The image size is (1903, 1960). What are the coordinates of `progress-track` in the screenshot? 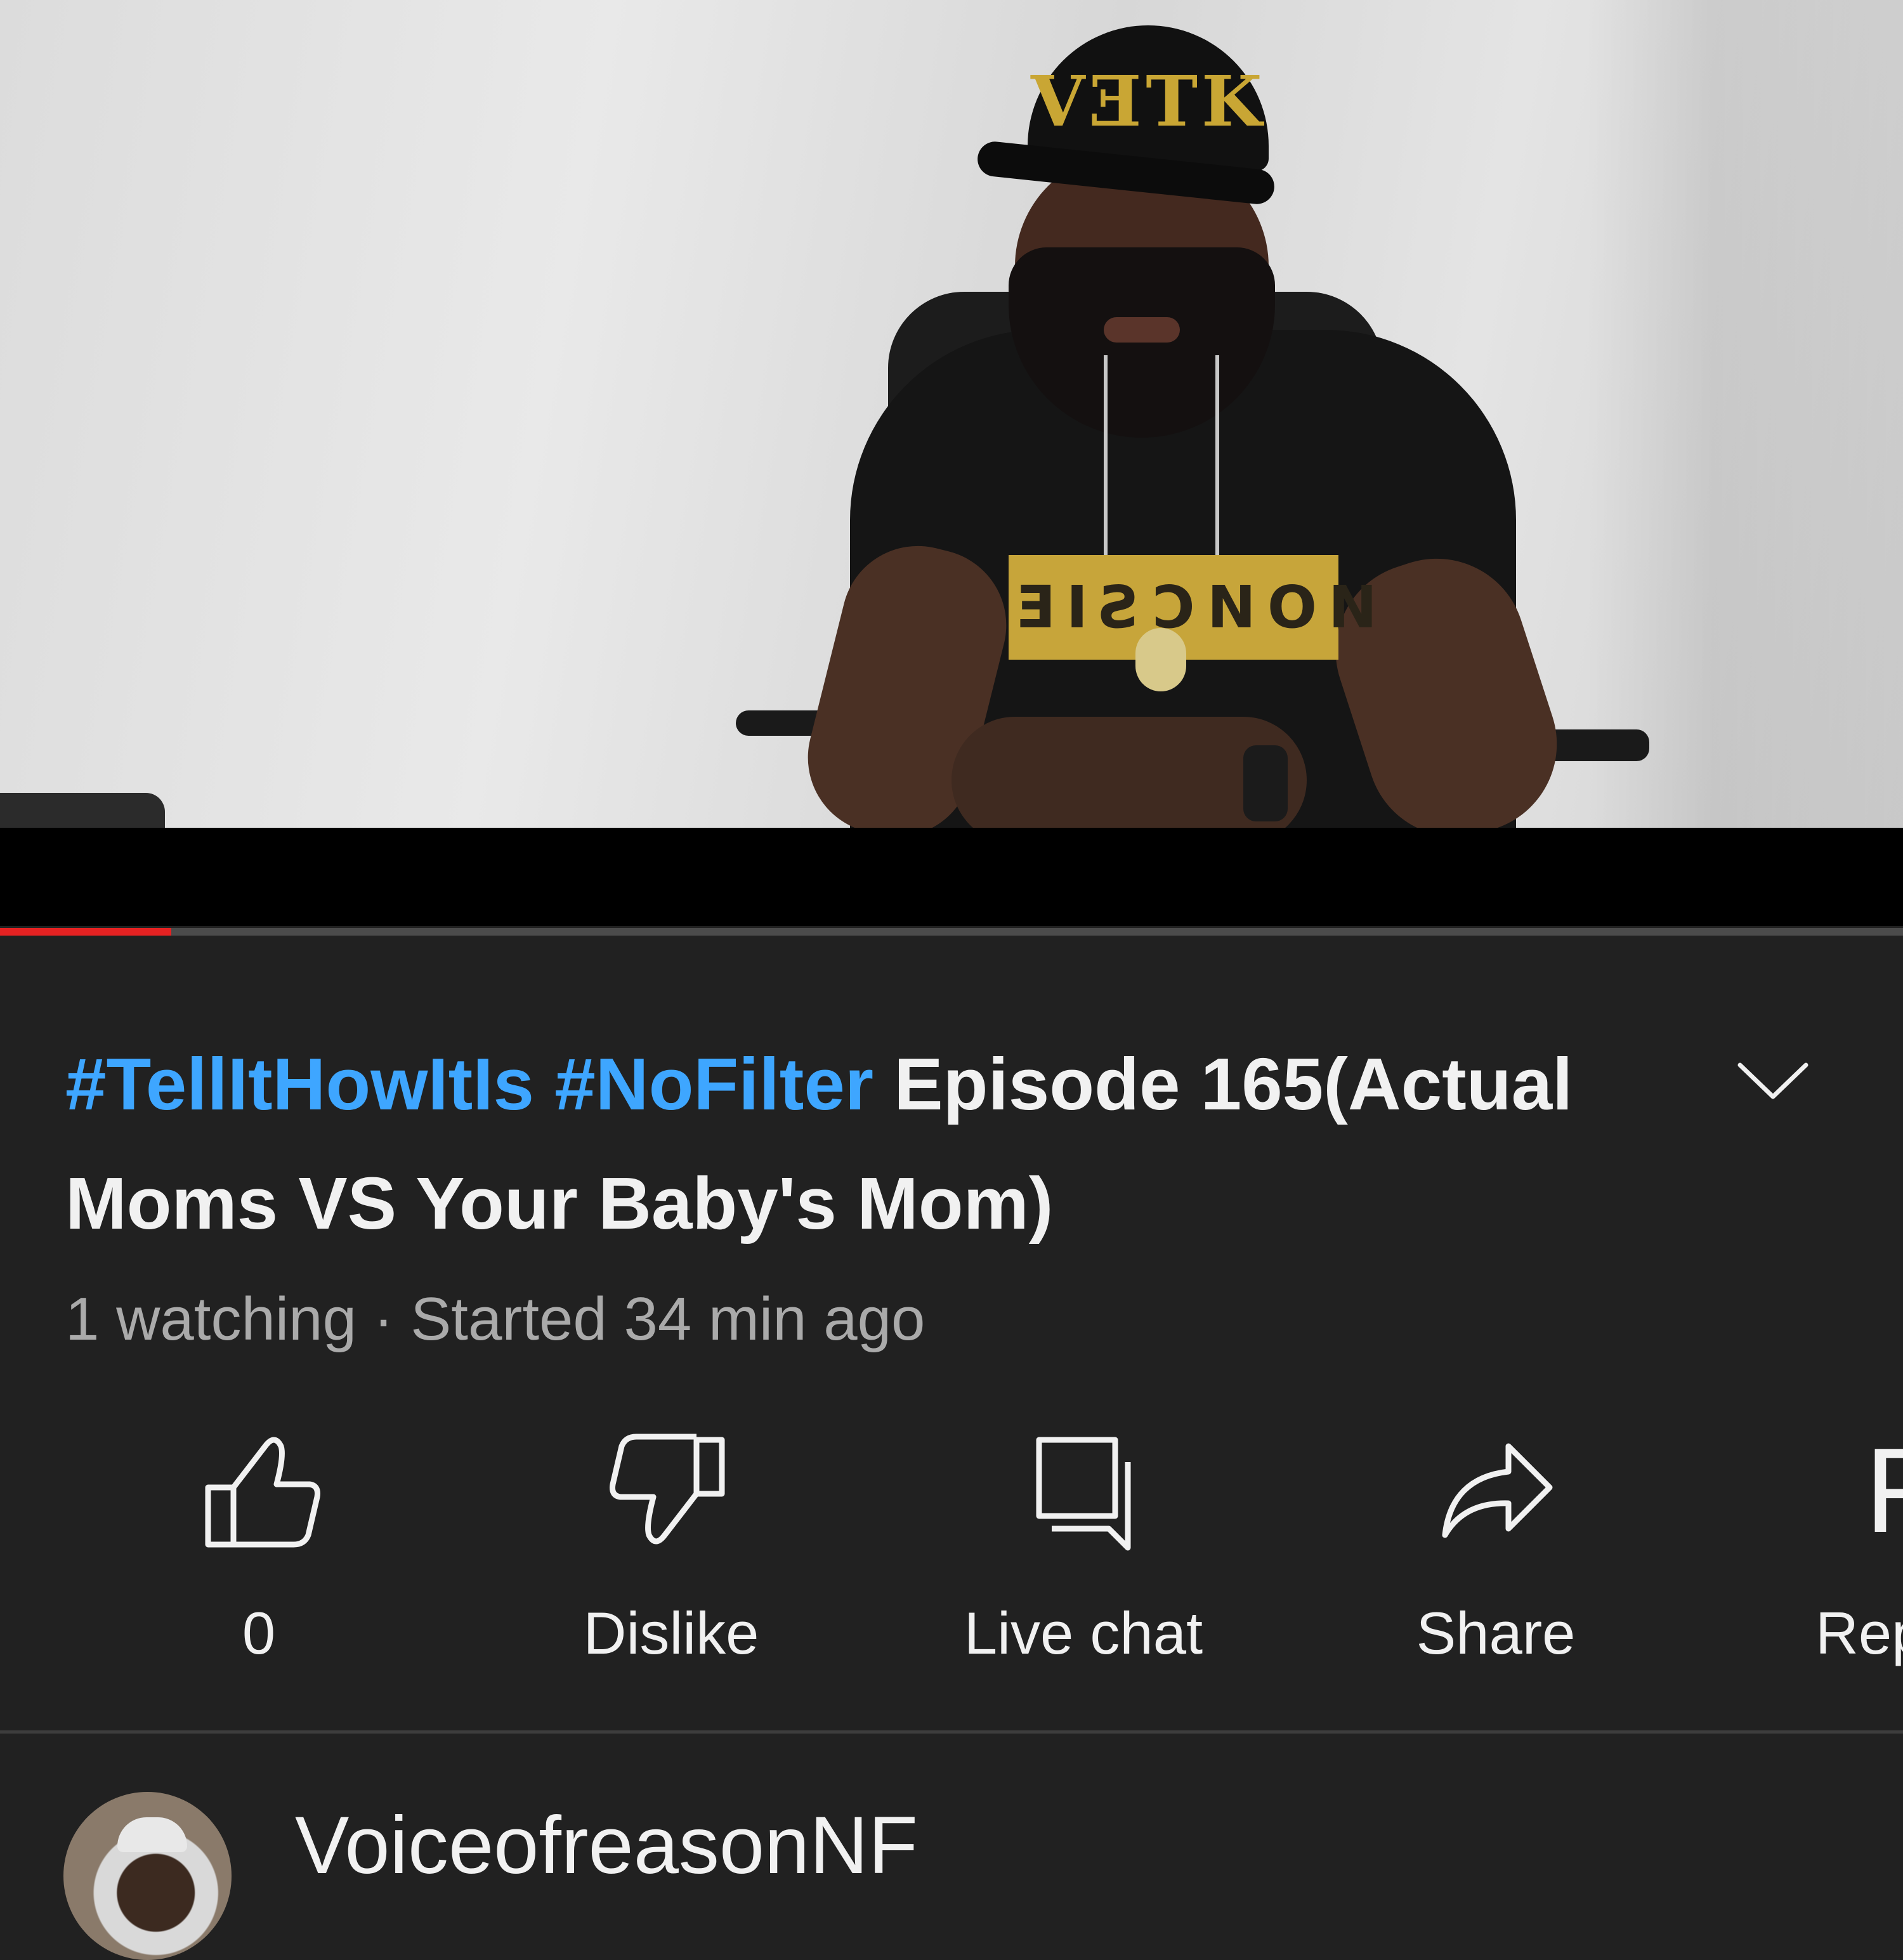 It's located at (951, 932).